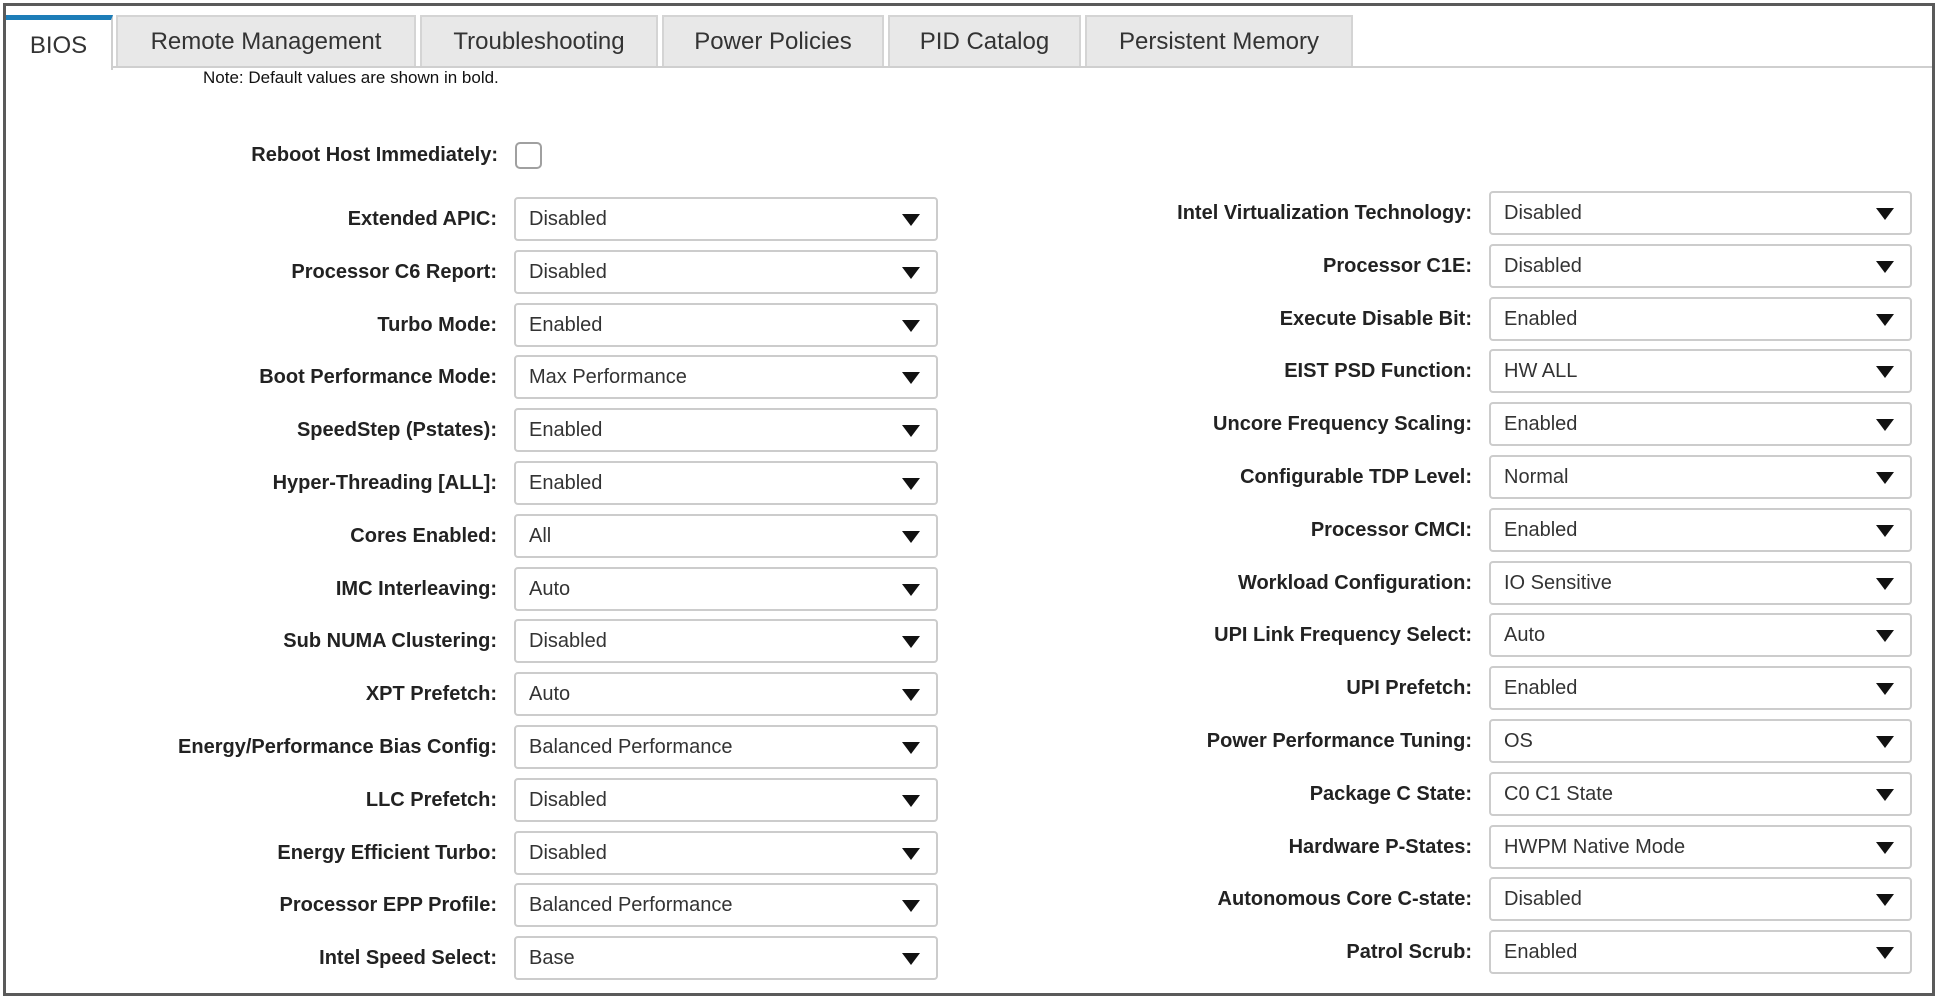  Describe the element at coordinates (959, 635) in the screenshot. I see `setting-row-upi-link-frequency-select: UPI Link Frequency Select: Auto` at that location.